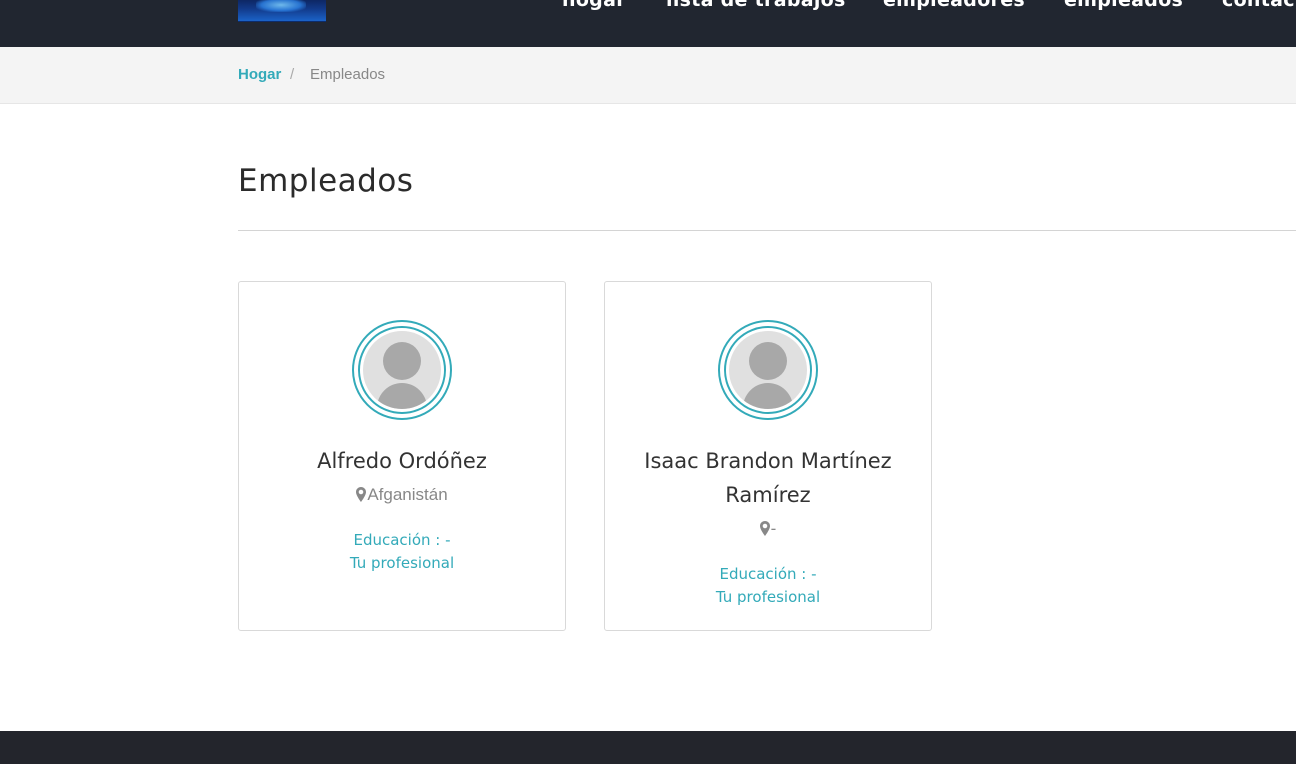  Describe the element at coordinates (648, 747) in the screenshot. I see `footer` at that location.